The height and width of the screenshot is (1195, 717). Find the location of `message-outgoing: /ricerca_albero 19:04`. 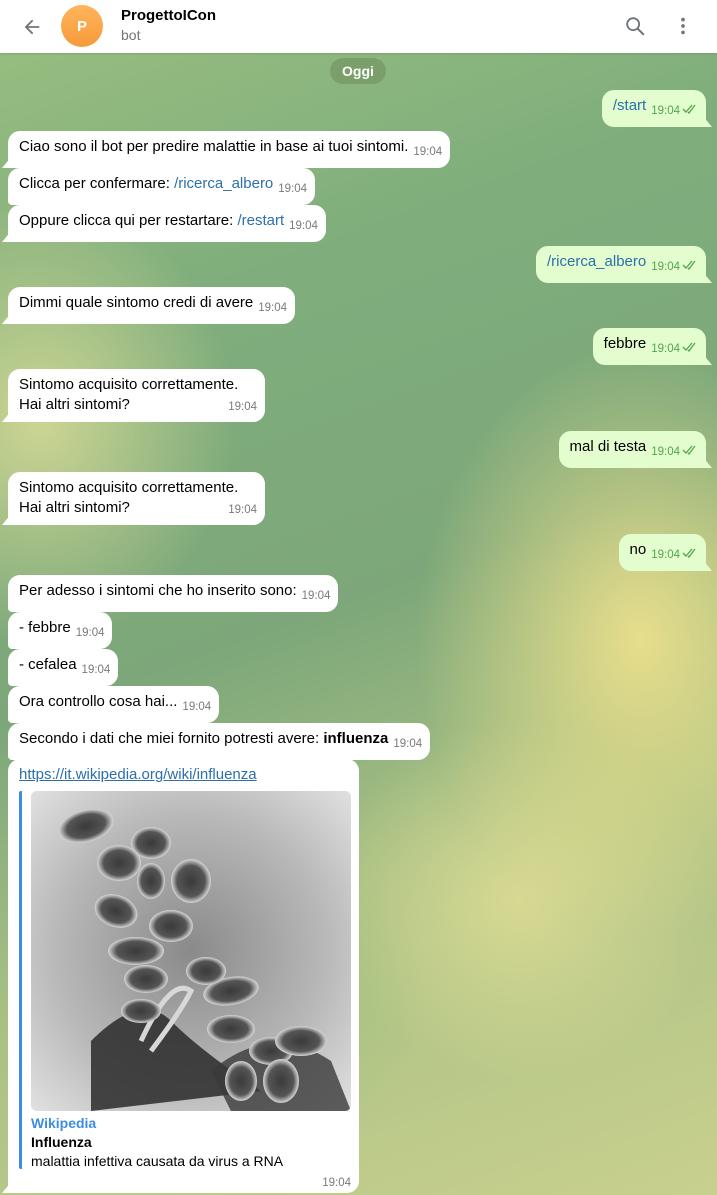

message-outgoing: /ricerca_albero 19:04 is located at coordinates (621, 264).